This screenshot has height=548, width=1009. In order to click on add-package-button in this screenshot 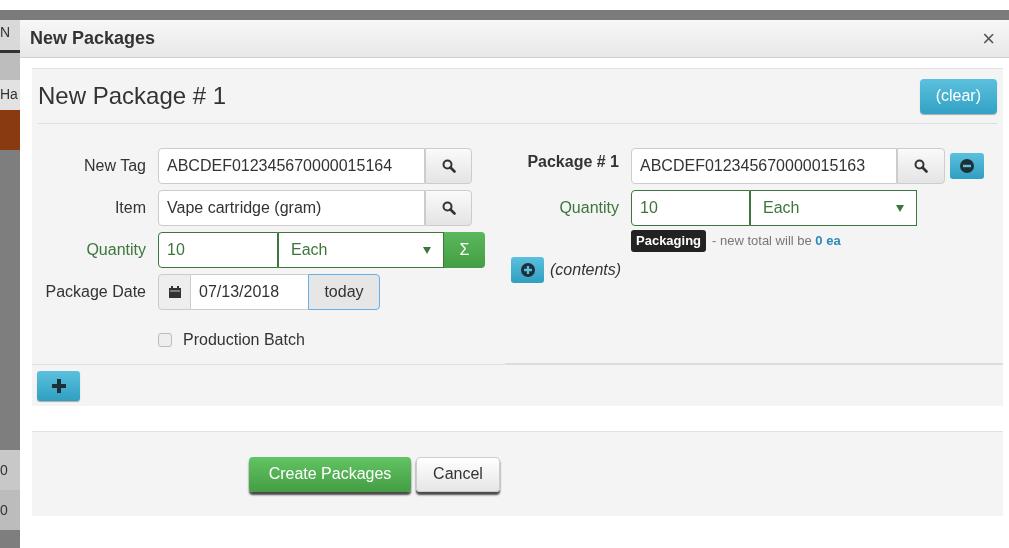, I will do `click(58, 385)`.